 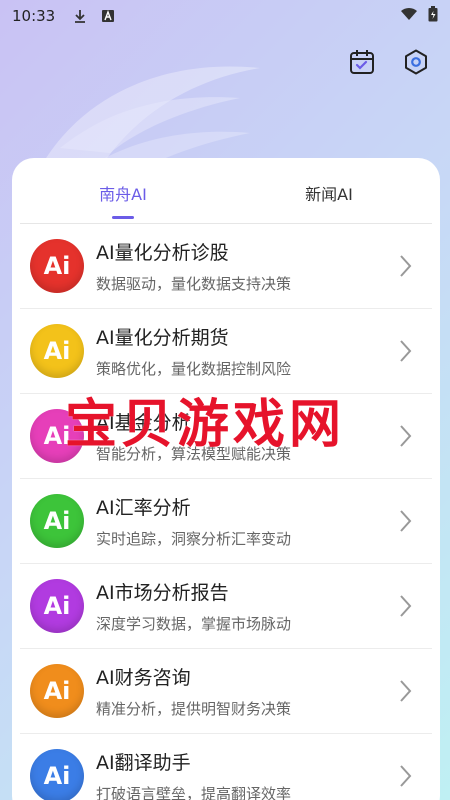 I want to click on status-bar: 10:33, so click(x=225, y=16).